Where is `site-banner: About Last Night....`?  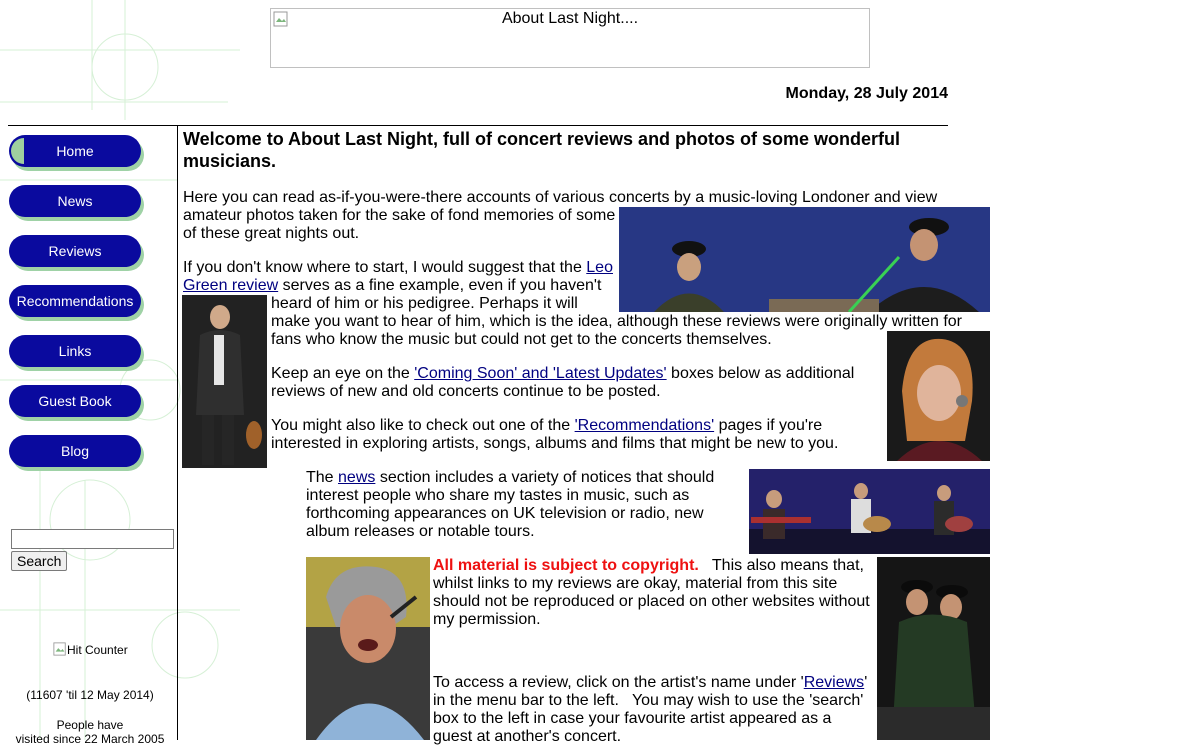
site-banner: About Last Night.... is located at coordinates (570, 38).